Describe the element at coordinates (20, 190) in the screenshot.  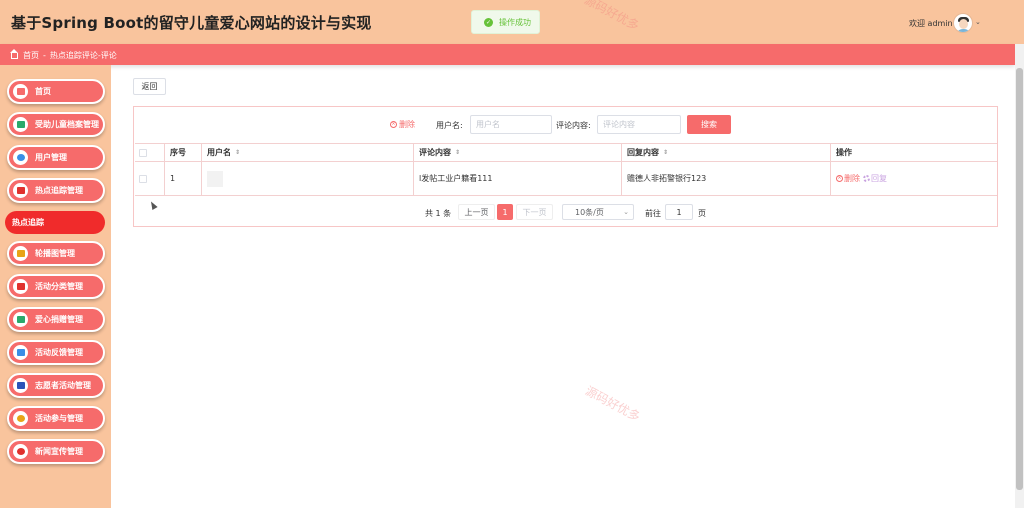
I see `flame-icon` at that location.